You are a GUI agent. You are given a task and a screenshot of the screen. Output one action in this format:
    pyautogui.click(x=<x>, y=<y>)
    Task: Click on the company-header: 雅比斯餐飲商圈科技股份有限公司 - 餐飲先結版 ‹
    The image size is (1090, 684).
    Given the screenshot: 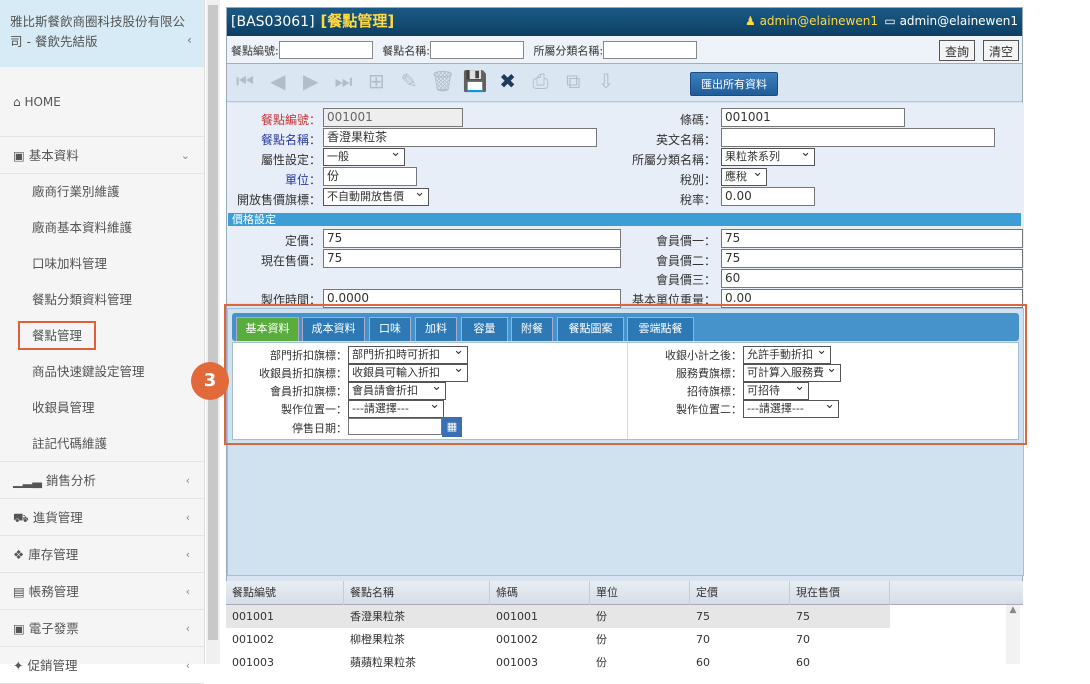 What is the action you would take?
    pyautogui.click(x=102, y=33)
    